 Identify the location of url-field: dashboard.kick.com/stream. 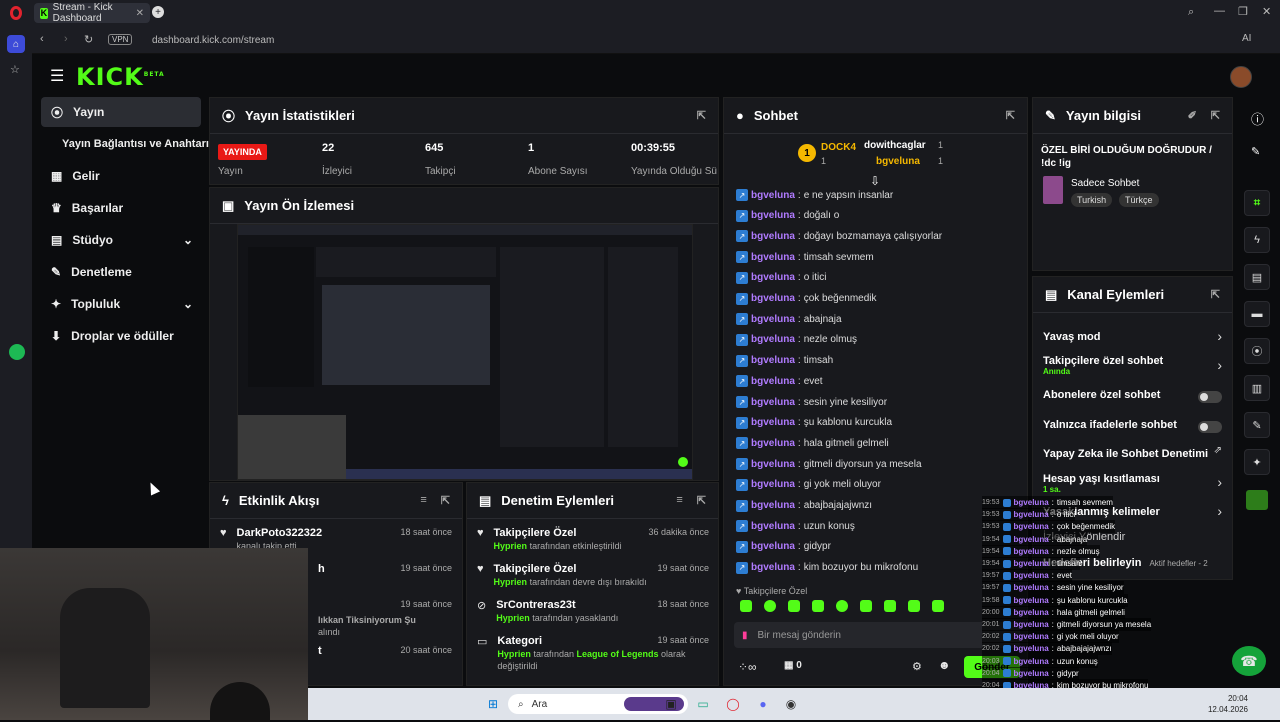
(677, 40).